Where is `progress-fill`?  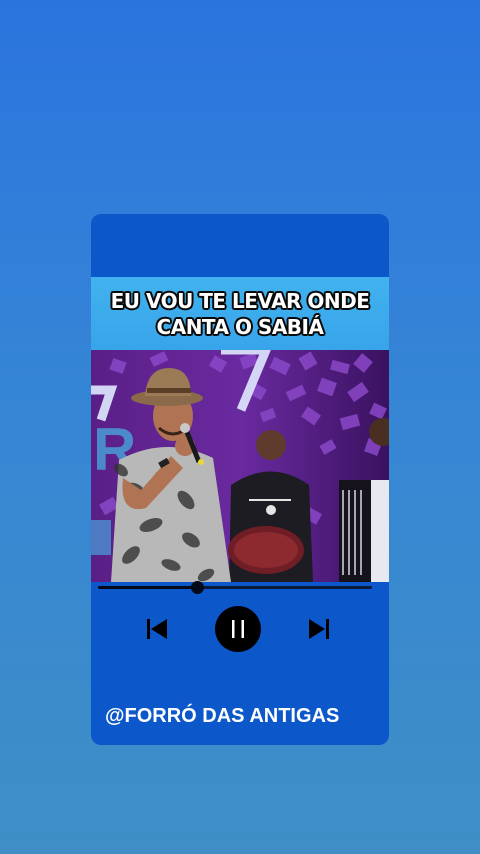
progress-fill is located at coordinates (147, 587).